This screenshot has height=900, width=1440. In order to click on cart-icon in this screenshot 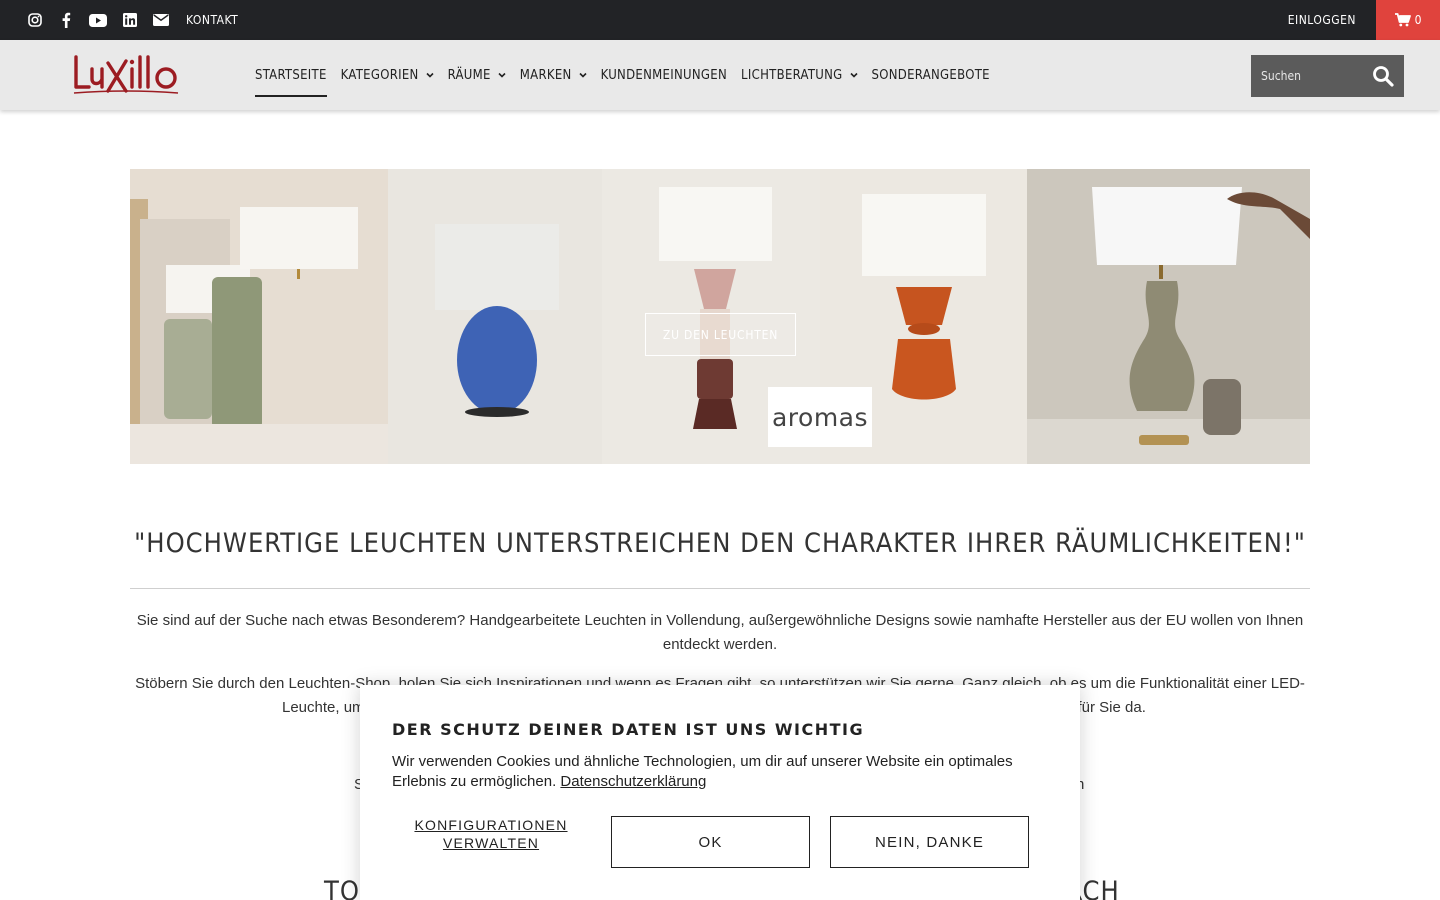, I will do `click(1402, 20)`.